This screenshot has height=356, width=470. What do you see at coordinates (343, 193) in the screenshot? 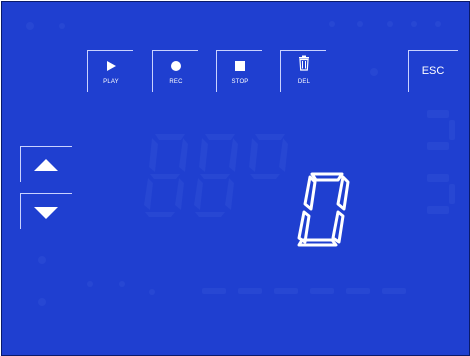
I see `segment-b` at bounding box center [343, 193].